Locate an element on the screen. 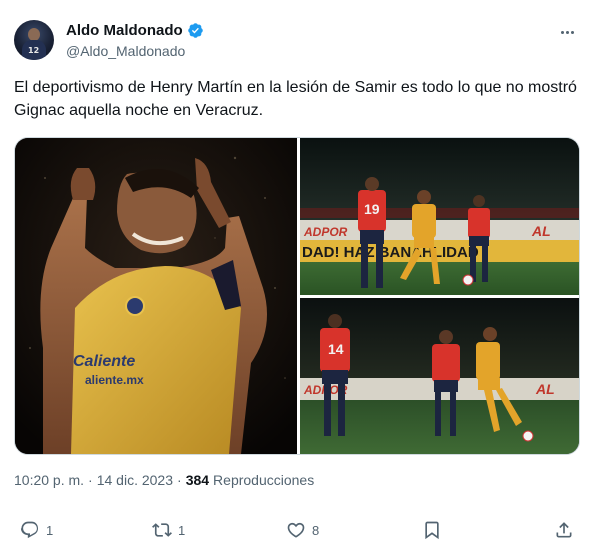 This screenshot has height=559, width=596. photo-top-right-illustration: ADPOR AL DAD! HAZ BANAHLIDAD 19 is located at coordinates (439, 216).